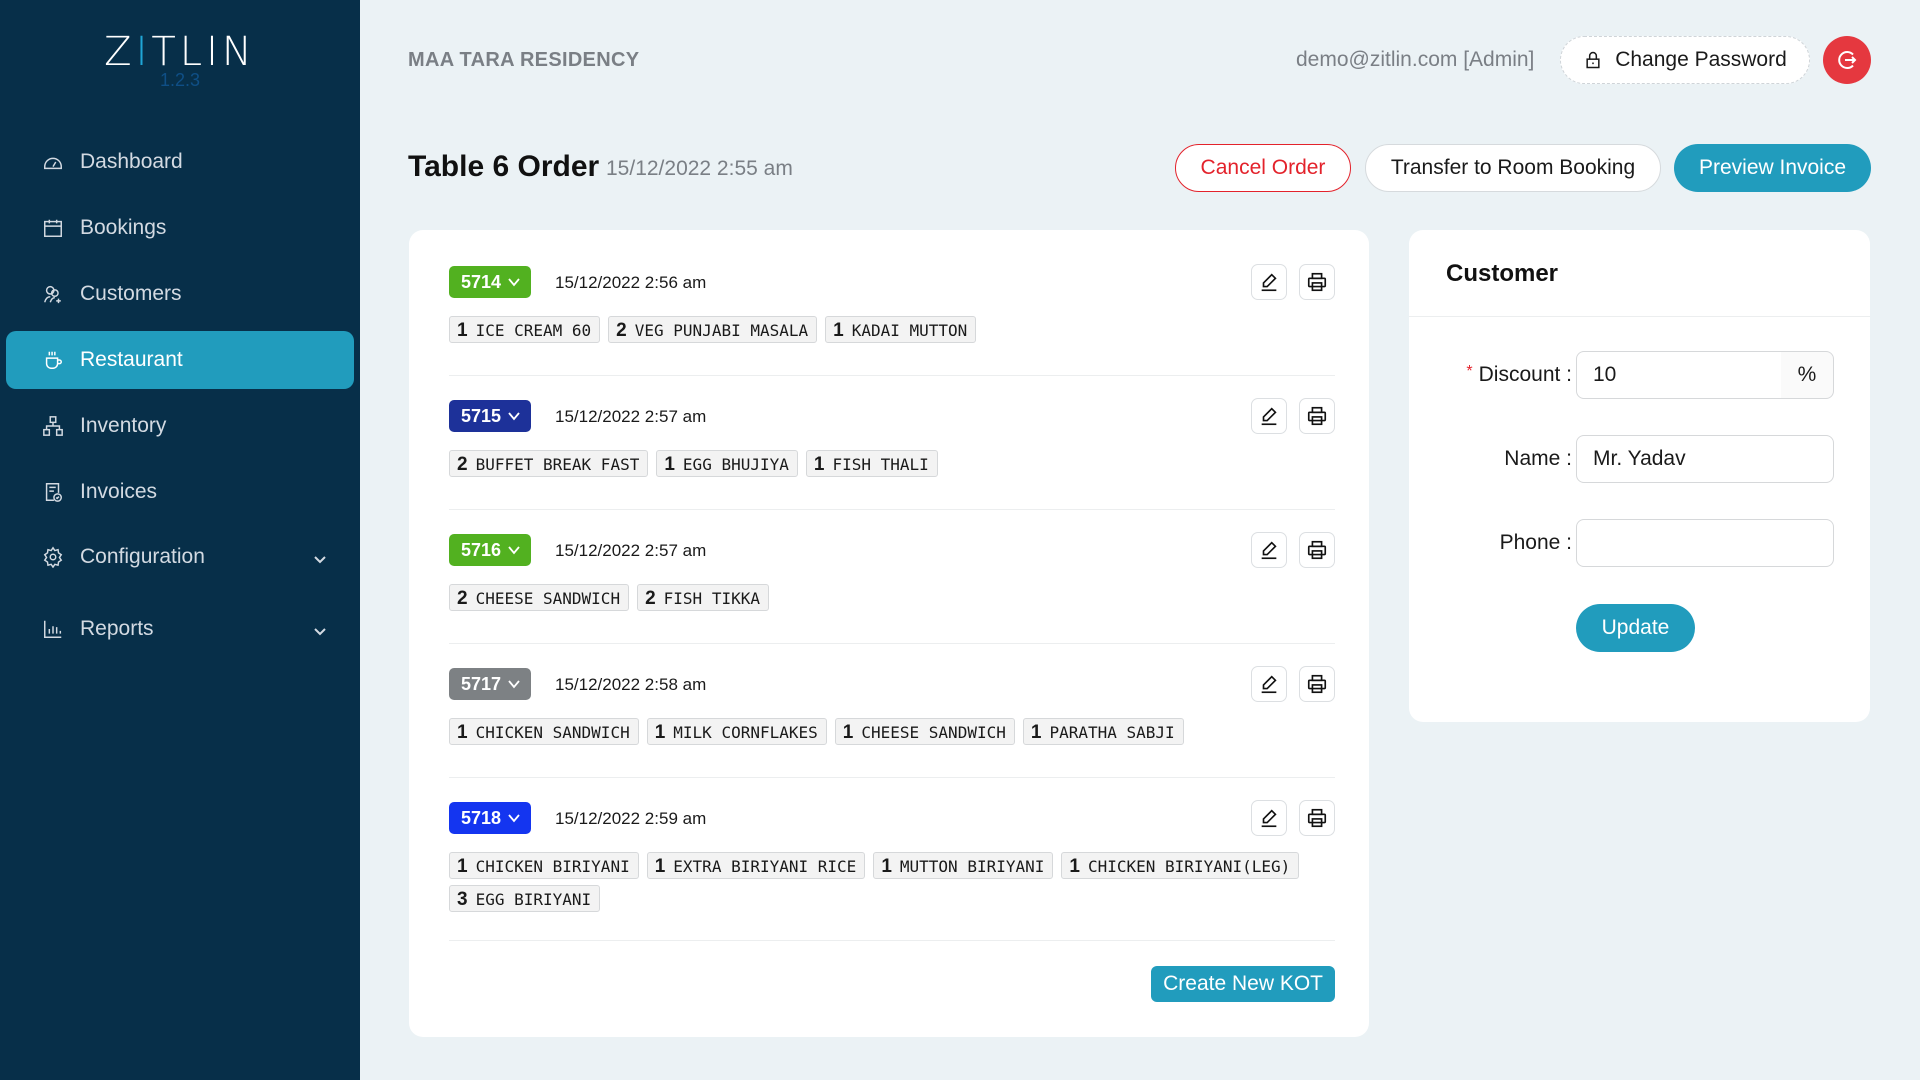  I want to click on users-add-icon, so click(53, 294).